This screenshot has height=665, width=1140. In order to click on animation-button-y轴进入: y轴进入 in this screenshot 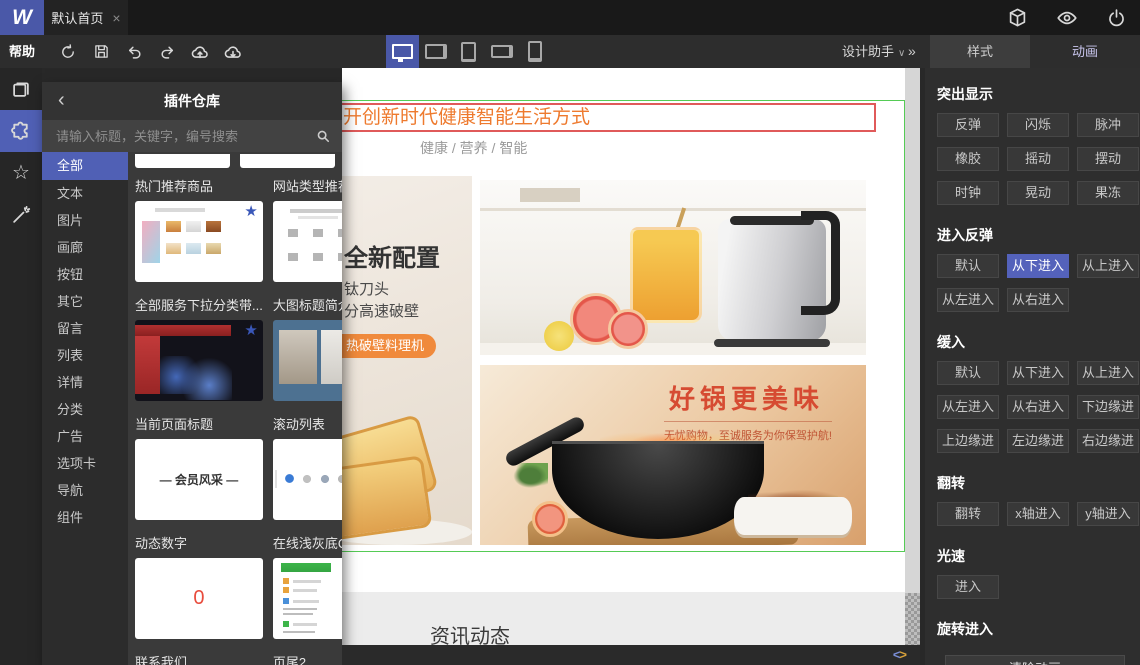, I will do `click(1108, 514)`.